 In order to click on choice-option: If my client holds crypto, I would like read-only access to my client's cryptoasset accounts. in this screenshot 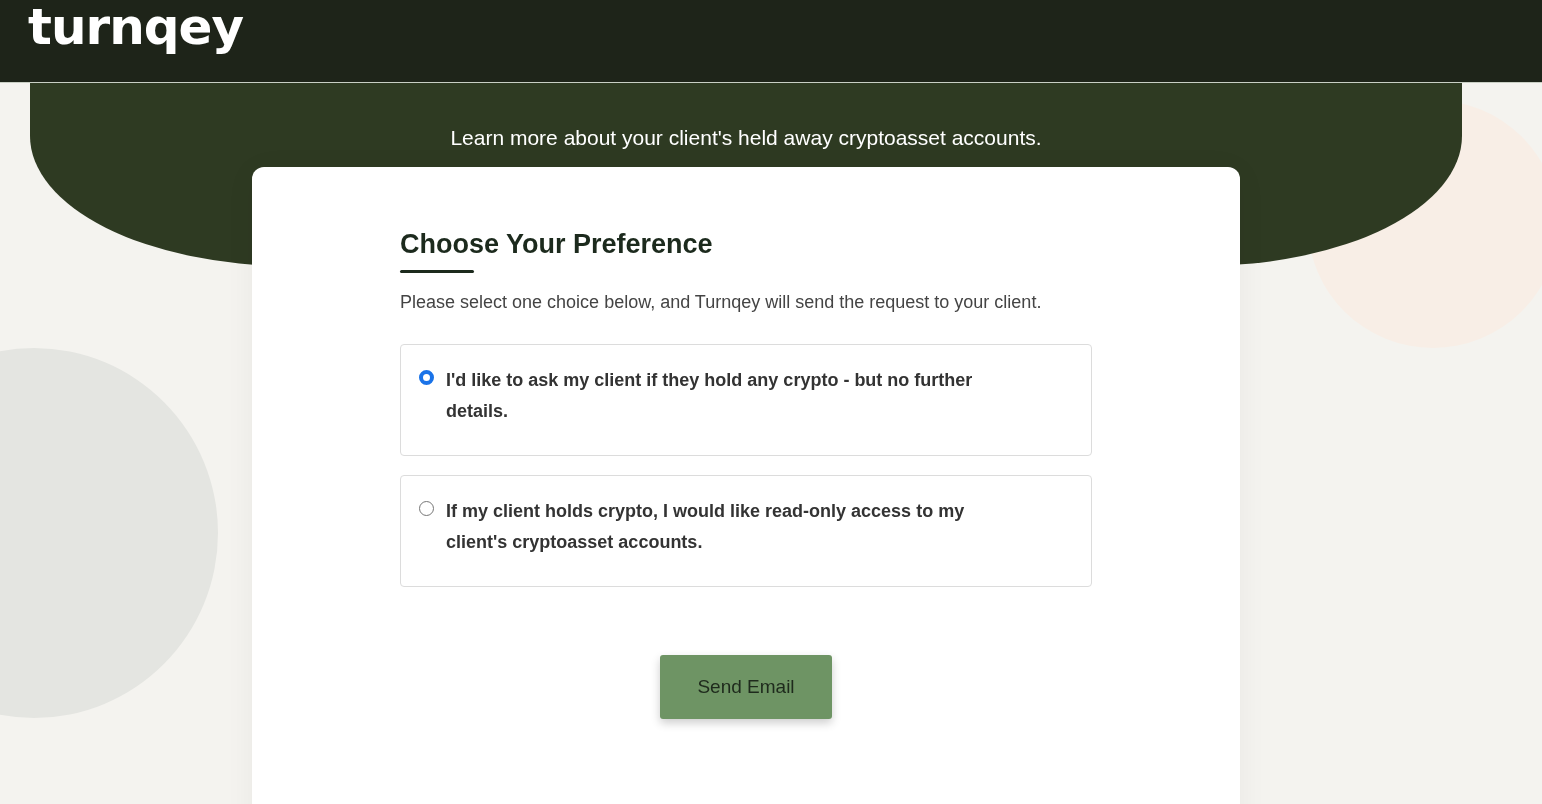, I will do `click(746, 531)`.